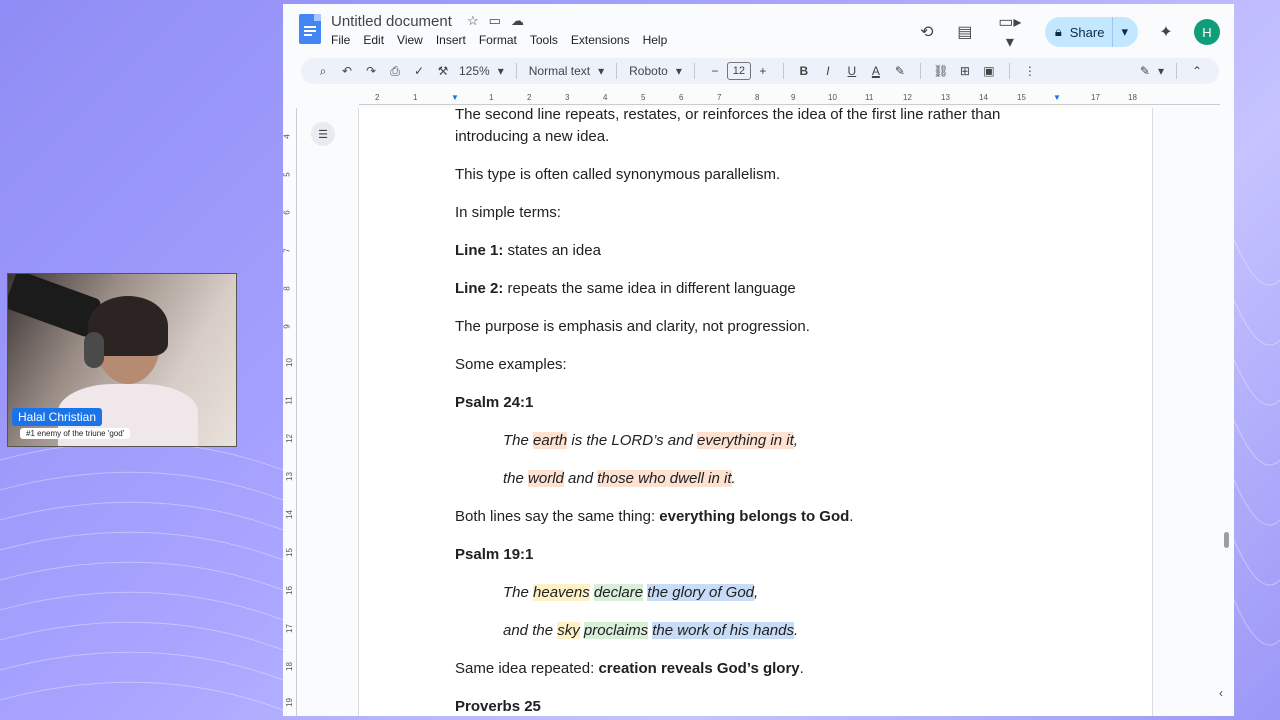 The width and height of the screenshot is (1280, 720). What do you see at coordinates (473, 21) in the screenshot?
I see `star-icon: ☆` at bounding box center [473, 21].